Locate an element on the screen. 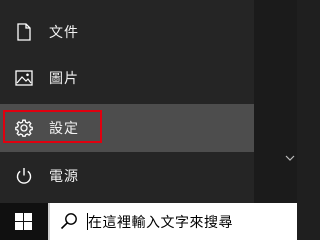 This screenshot has height=240, width=320. taskbar: 在這裡輸入文字來搜尋 is located at coordinates (148, 221).